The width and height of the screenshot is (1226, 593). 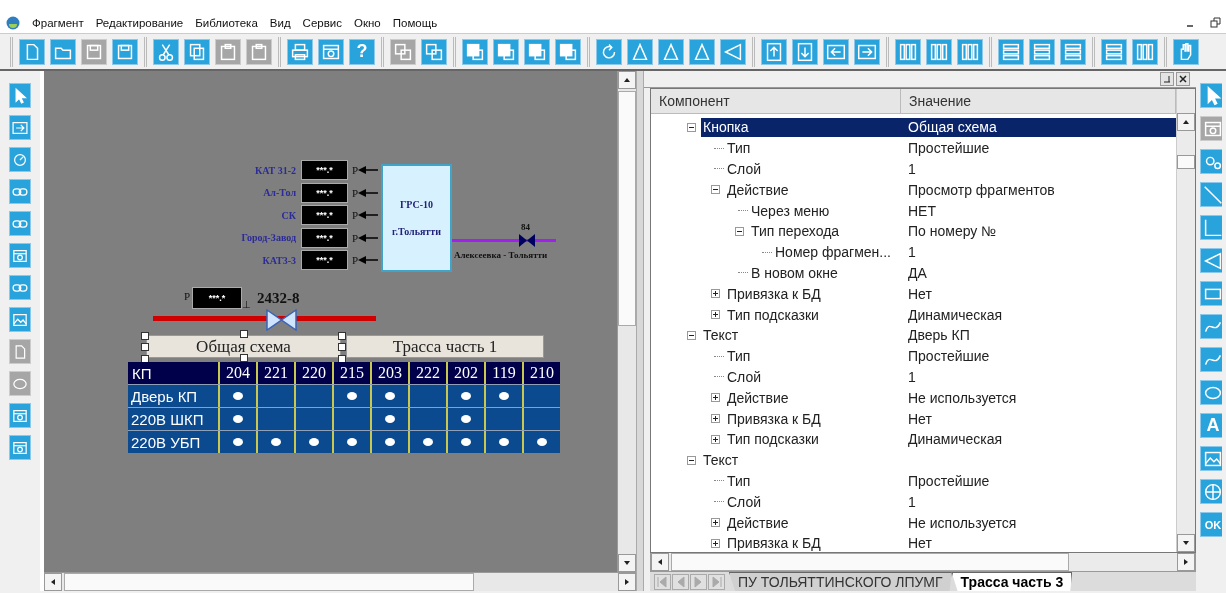 What do you see at coordinates (774, 51) in the screenshot?
I see `arrow-up-icon` at bounding box center [774, 51].